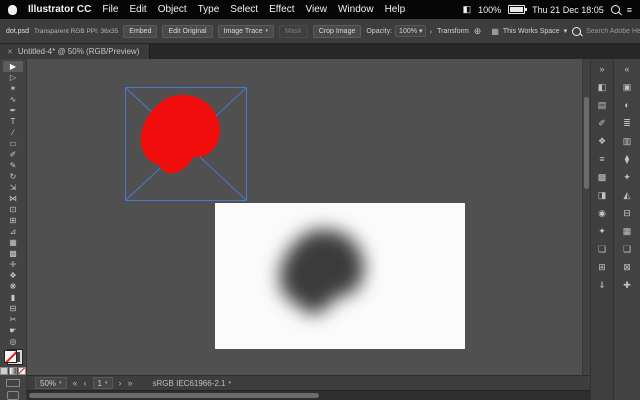  I want to click on menu-edit: Edit, so click(137, 9).